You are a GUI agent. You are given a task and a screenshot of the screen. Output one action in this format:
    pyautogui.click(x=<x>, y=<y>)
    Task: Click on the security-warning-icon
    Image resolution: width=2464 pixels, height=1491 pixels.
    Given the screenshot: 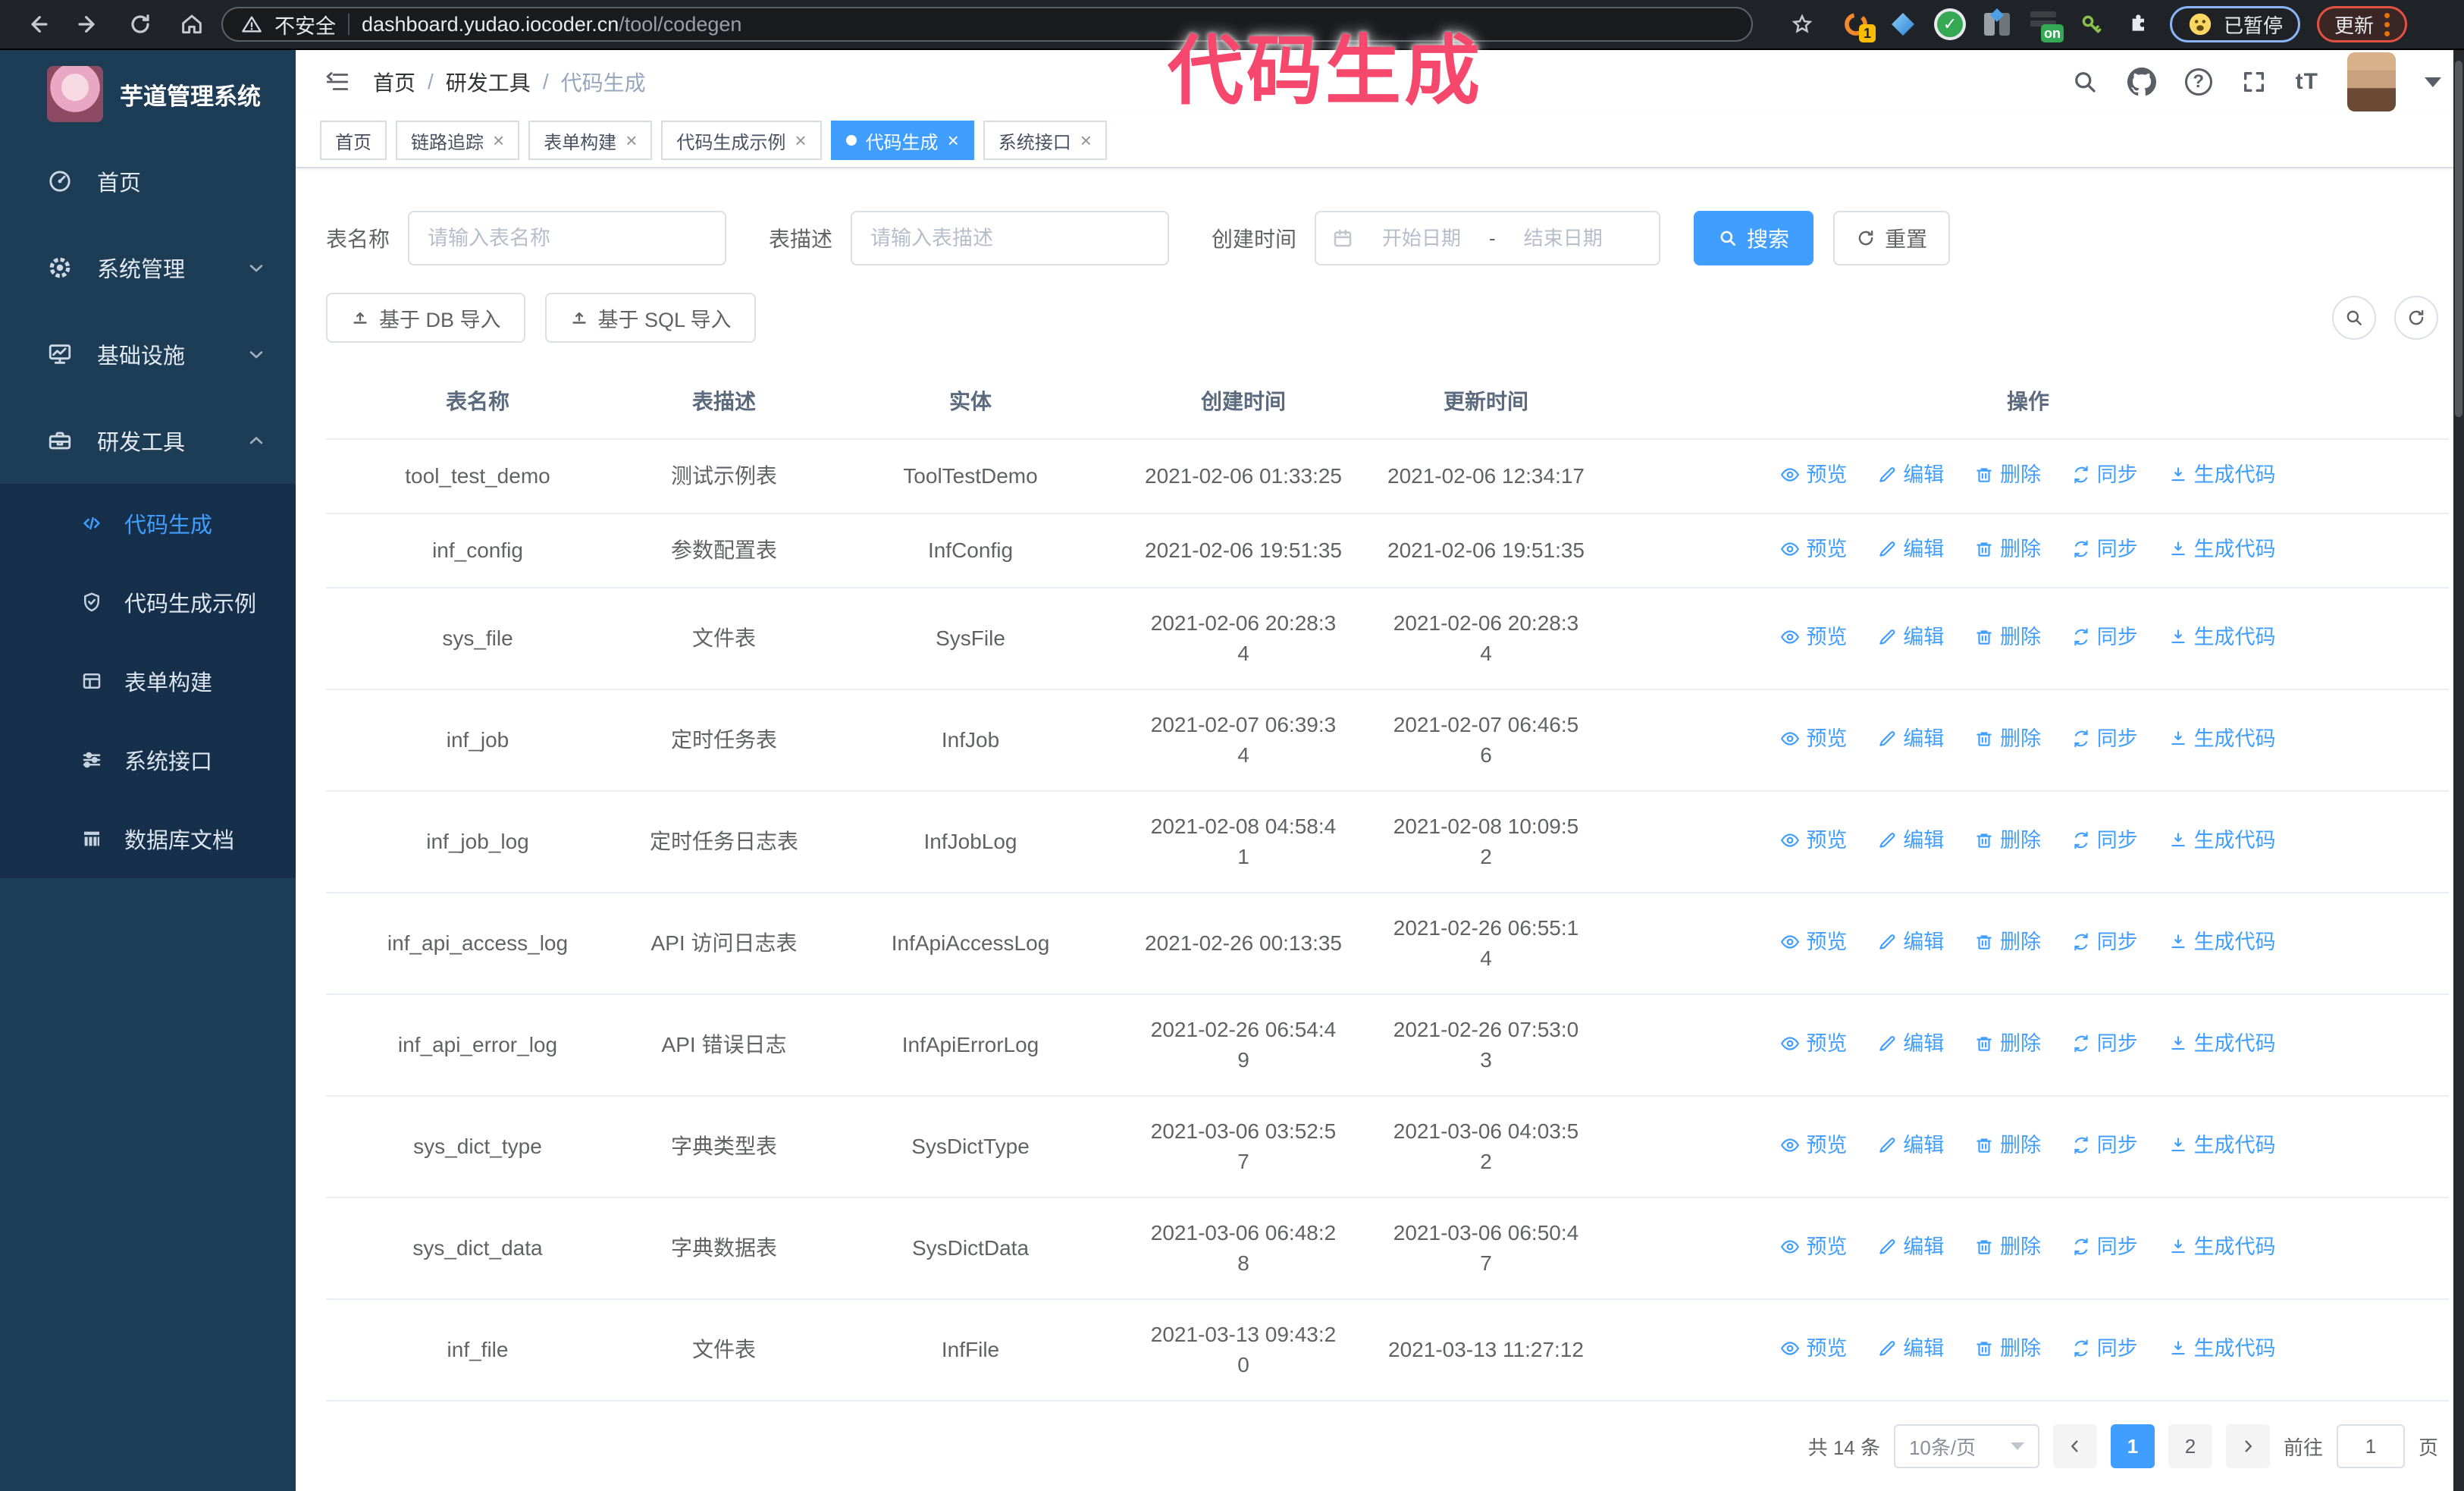 What is the action you would take?
    pyautogui.click(x=251, y=24)
    